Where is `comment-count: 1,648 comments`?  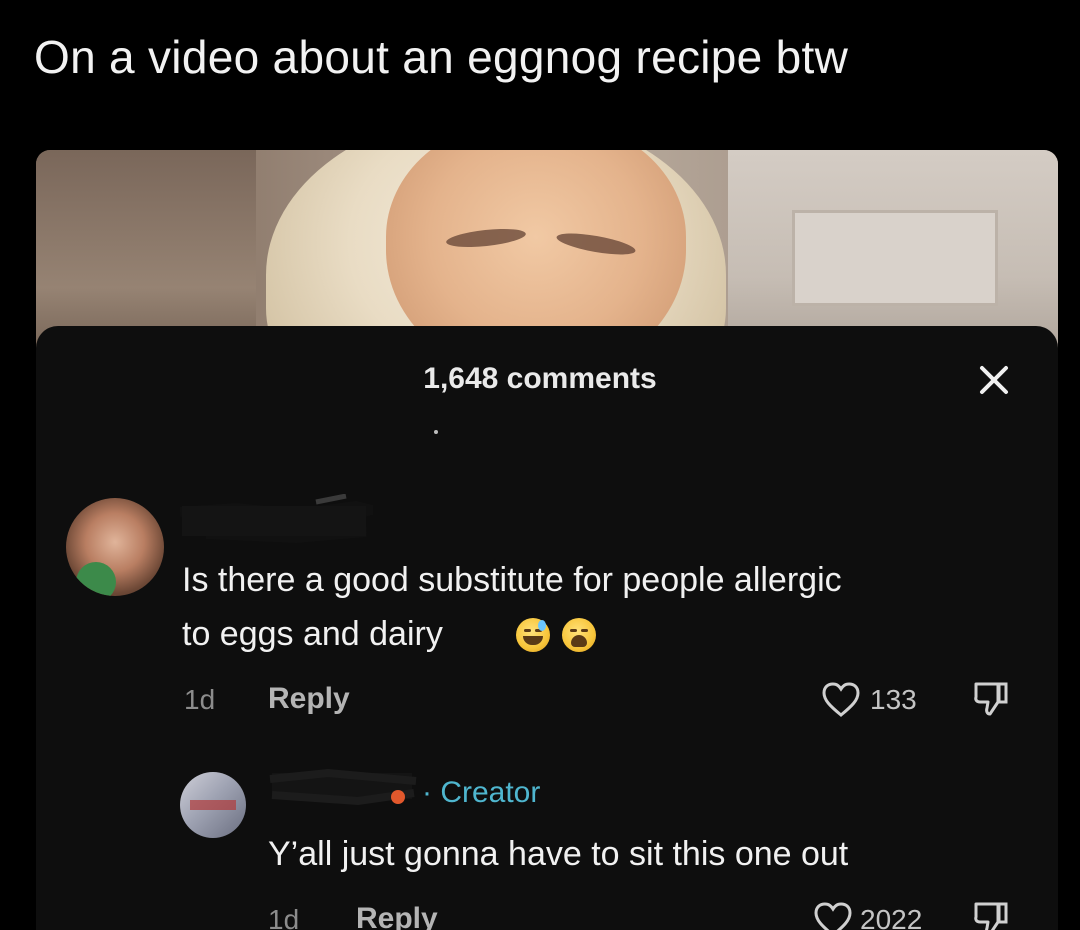
comment-count: 1,648 comments is located at coordinates (540, 378).